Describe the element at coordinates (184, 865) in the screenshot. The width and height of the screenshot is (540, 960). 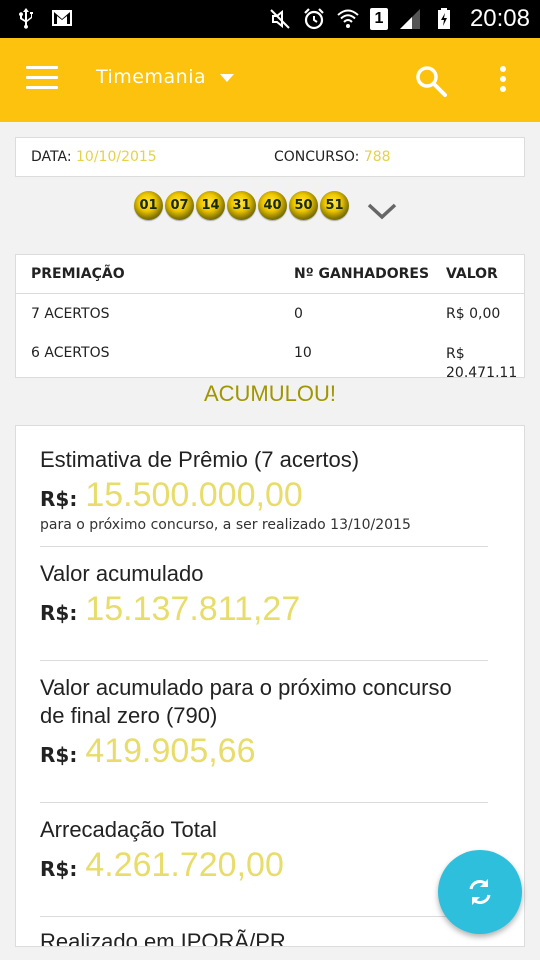
I see `collection-value: 4.261.720,00` at that location.